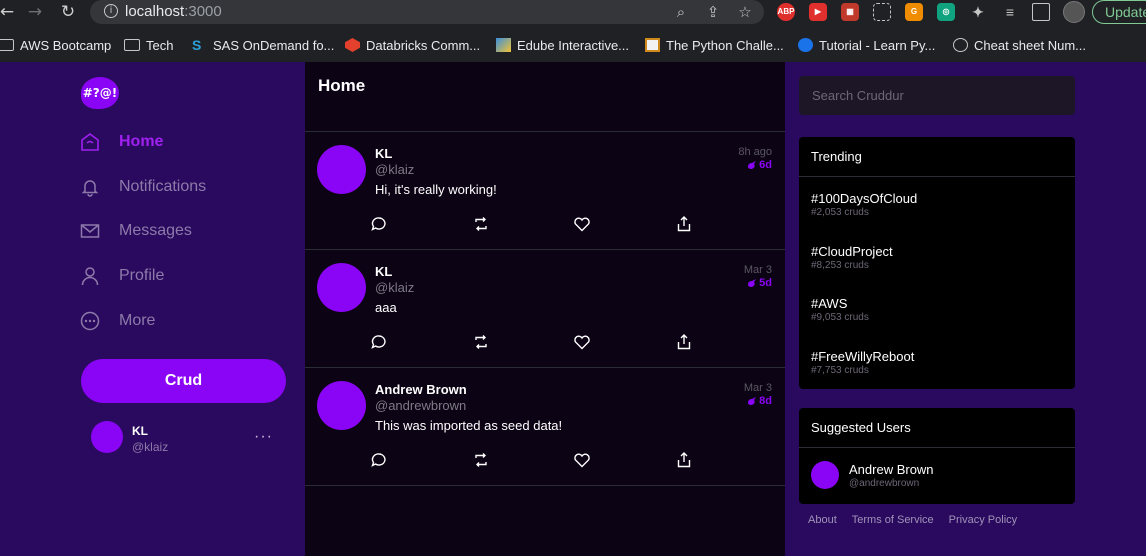 Image resolution: width=1146 pixels, height=556 pixels. I want to click on current-user-name: KL, so click(140, 431).